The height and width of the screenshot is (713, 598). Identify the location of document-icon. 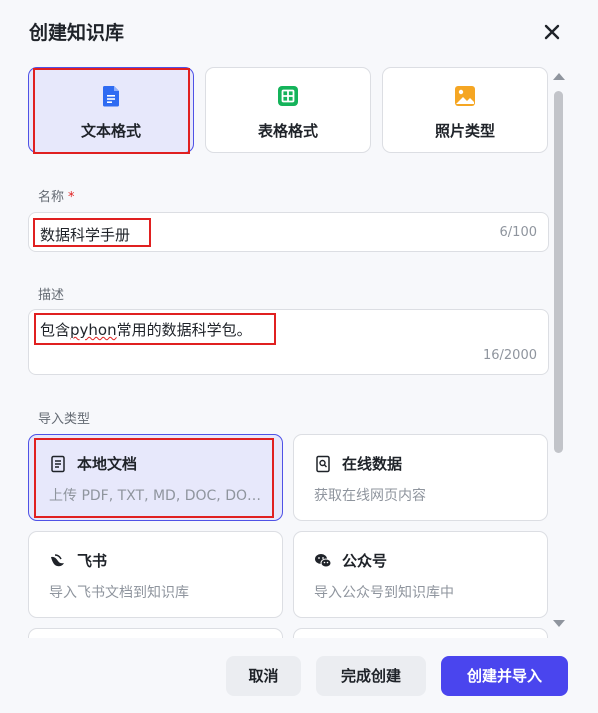
(111, 96).